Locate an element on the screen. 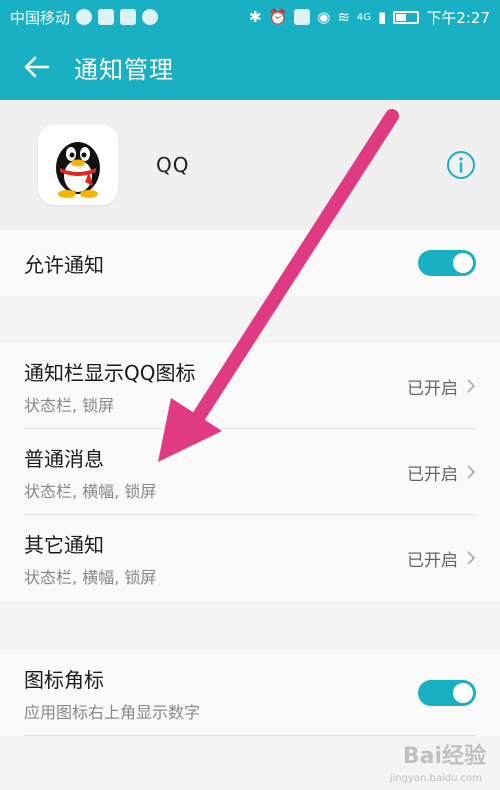  list-item-title: 其它通知 is located at coordinates (64, 544).